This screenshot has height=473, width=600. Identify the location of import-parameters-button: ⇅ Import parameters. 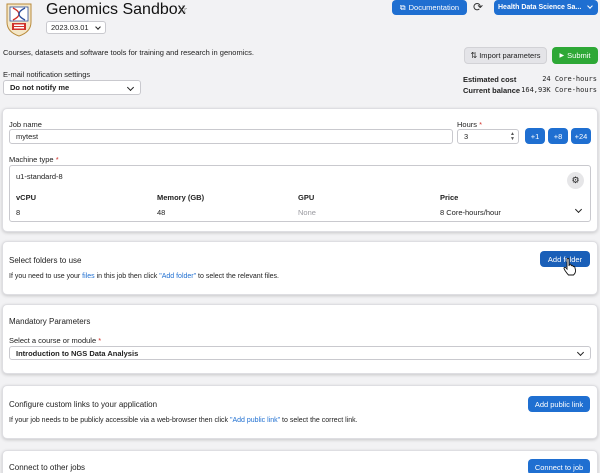
(505, 55).